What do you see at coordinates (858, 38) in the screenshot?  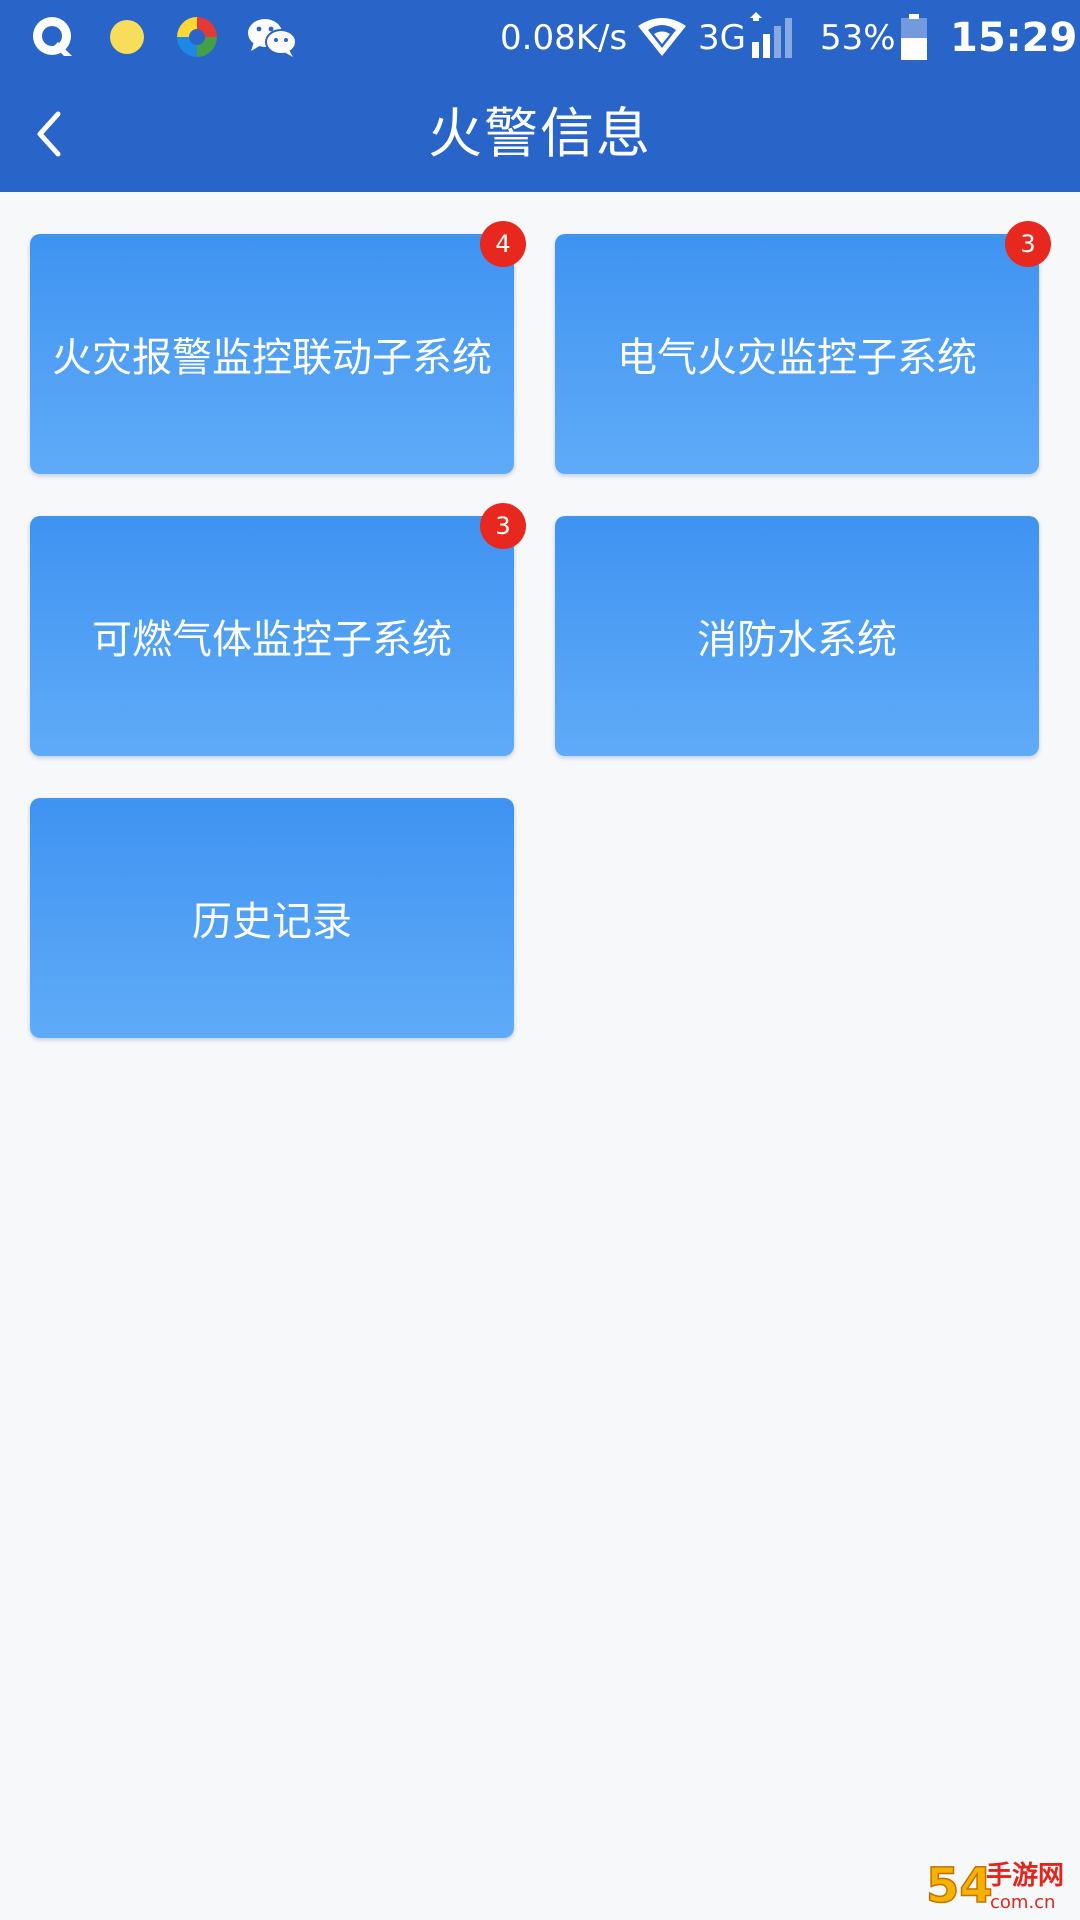 I see `battery-percent: 53%` at bounding box center [858, 38].